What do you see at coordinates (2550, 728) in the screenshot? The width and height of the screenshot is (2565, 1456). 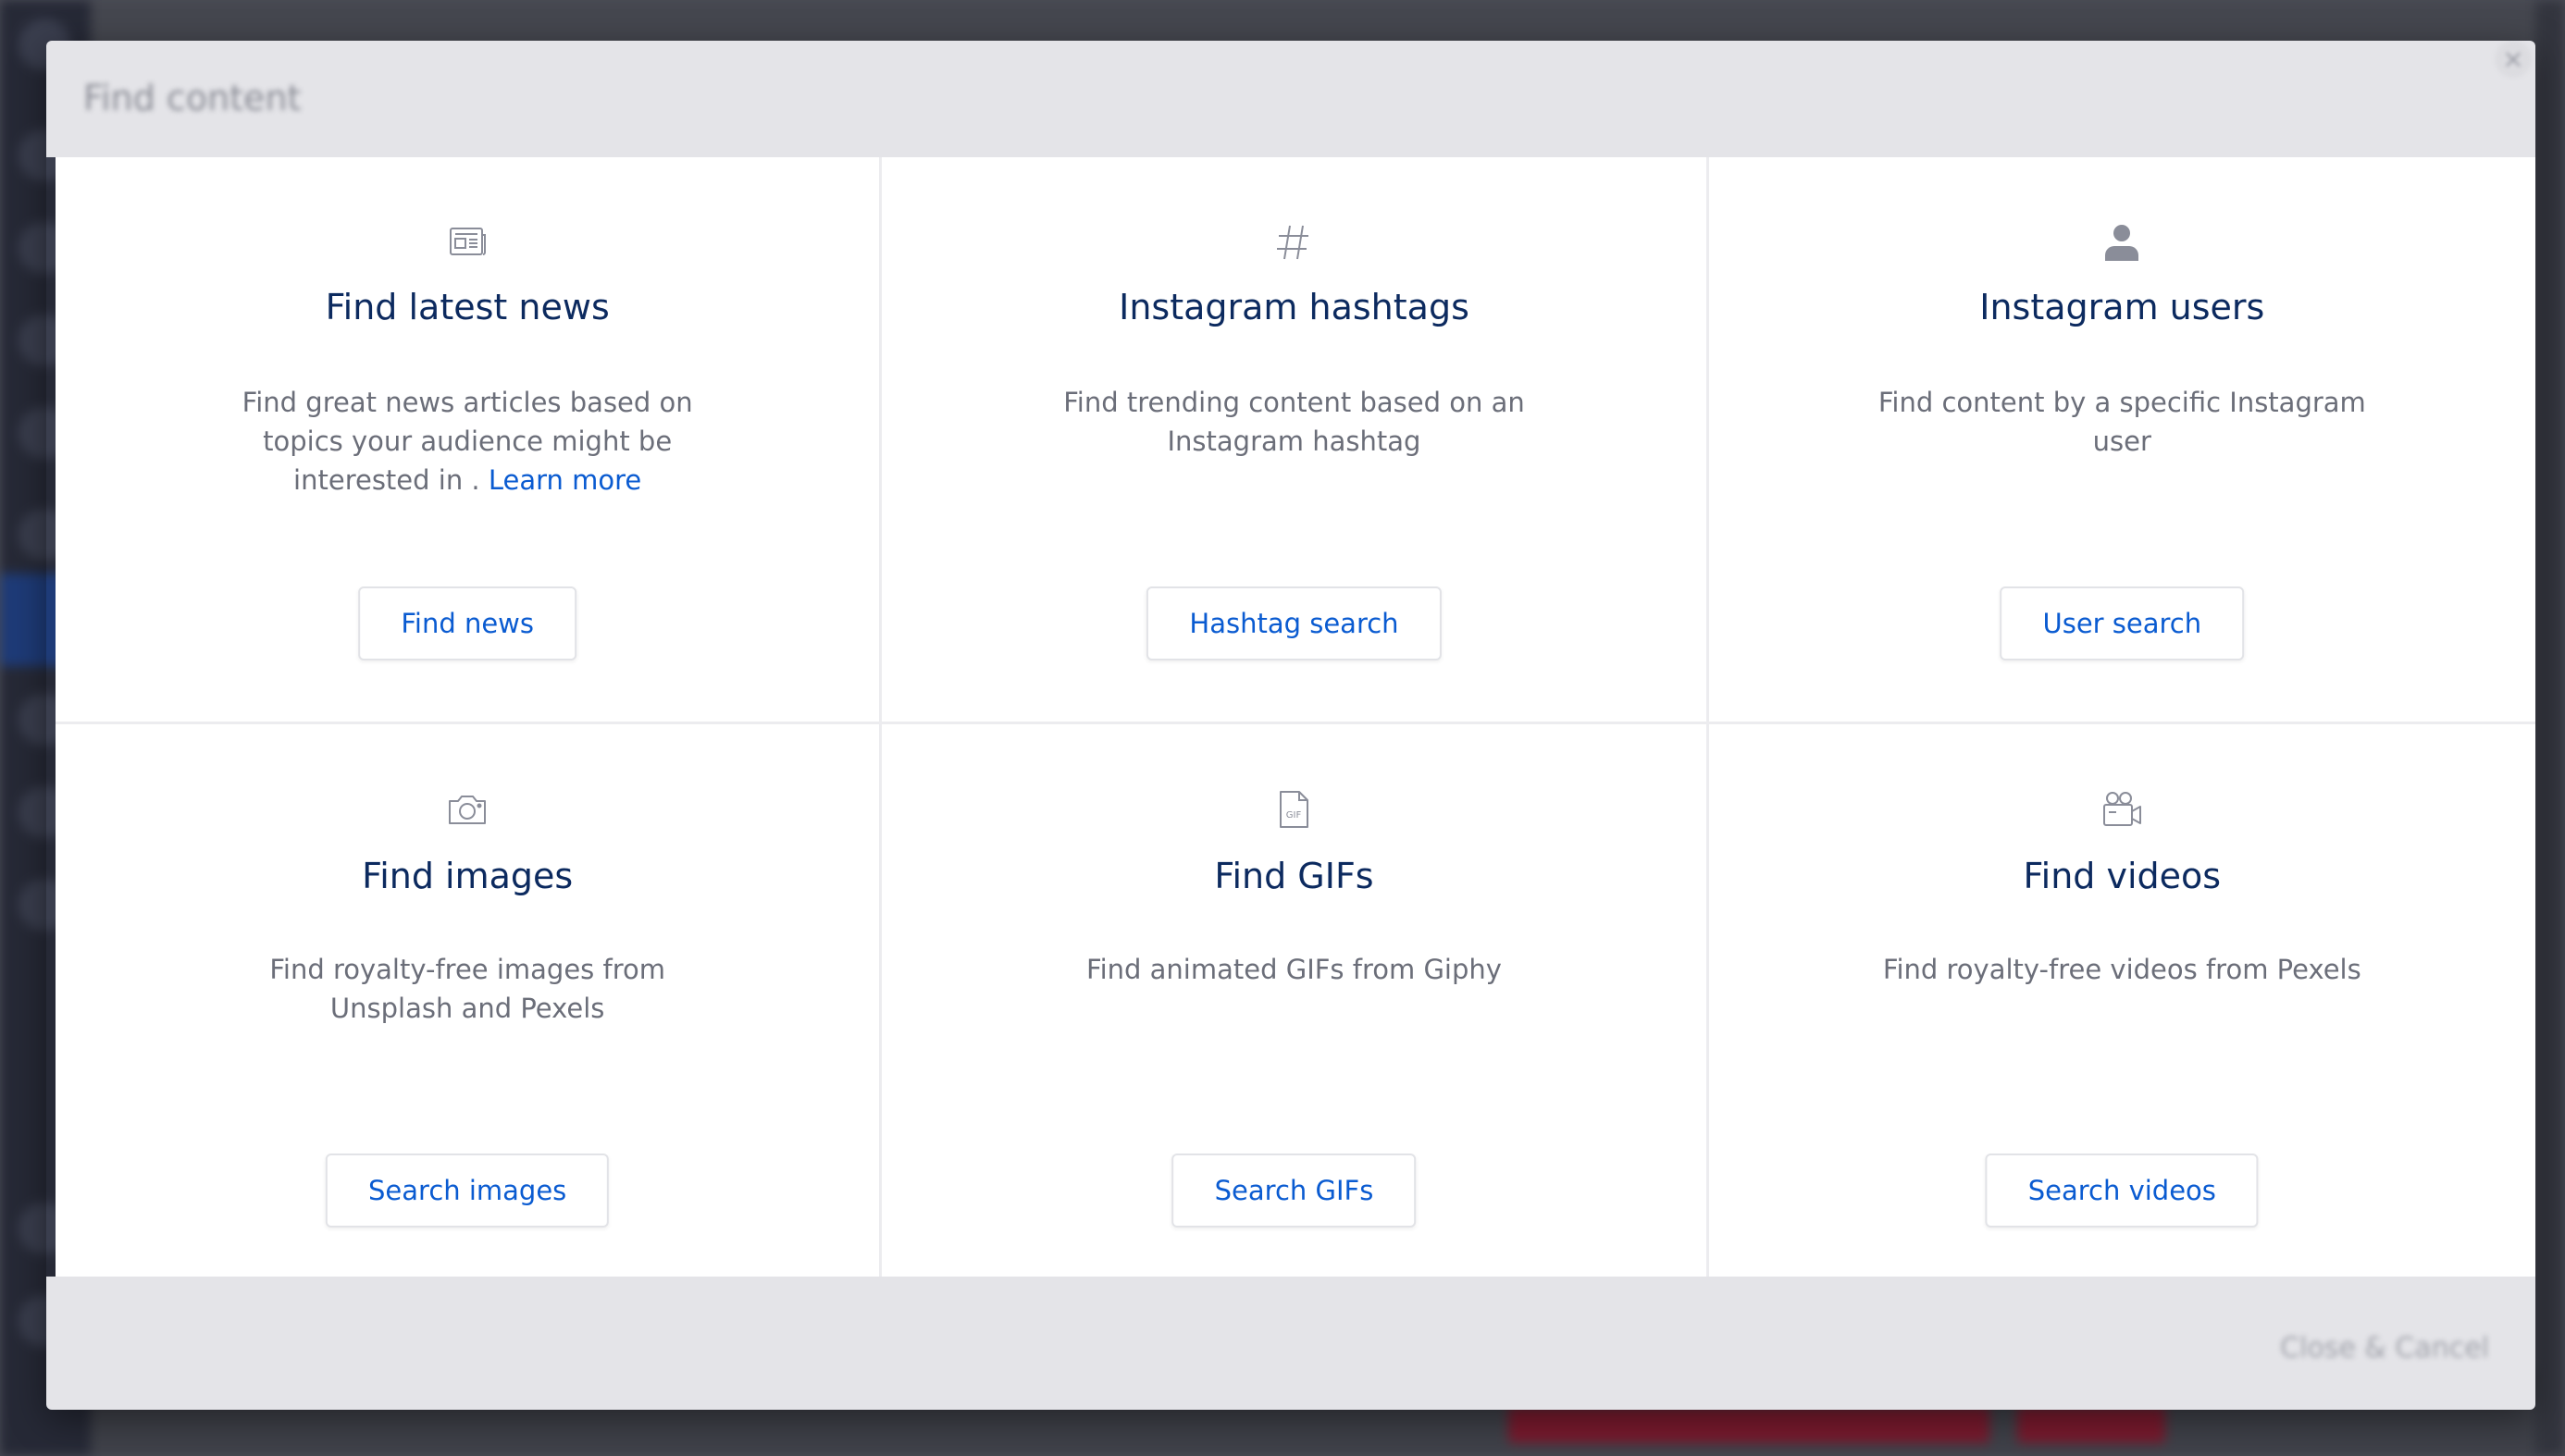 I see `right-edge` at bounding box center [2550, 728].